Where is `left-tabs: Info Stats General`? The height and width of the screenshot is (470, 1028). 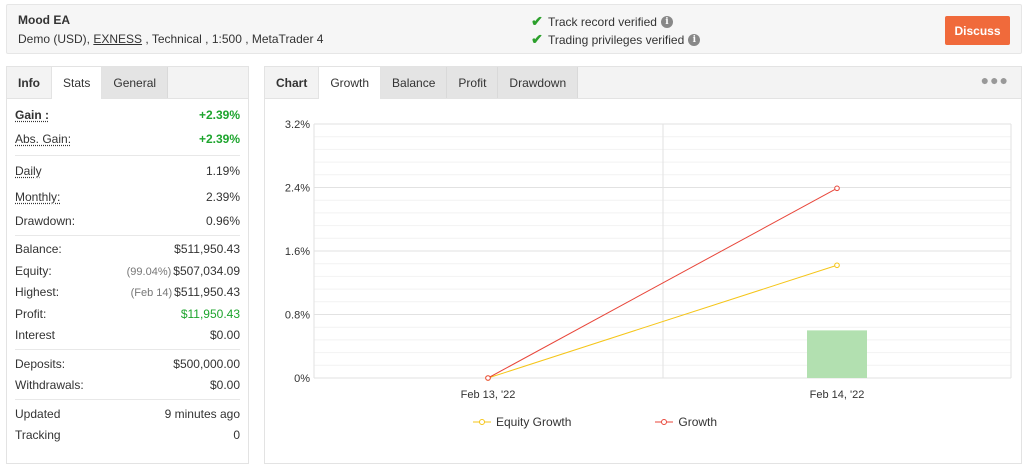
left-tabs: Info Stats General is located at coordinates (127, 83).